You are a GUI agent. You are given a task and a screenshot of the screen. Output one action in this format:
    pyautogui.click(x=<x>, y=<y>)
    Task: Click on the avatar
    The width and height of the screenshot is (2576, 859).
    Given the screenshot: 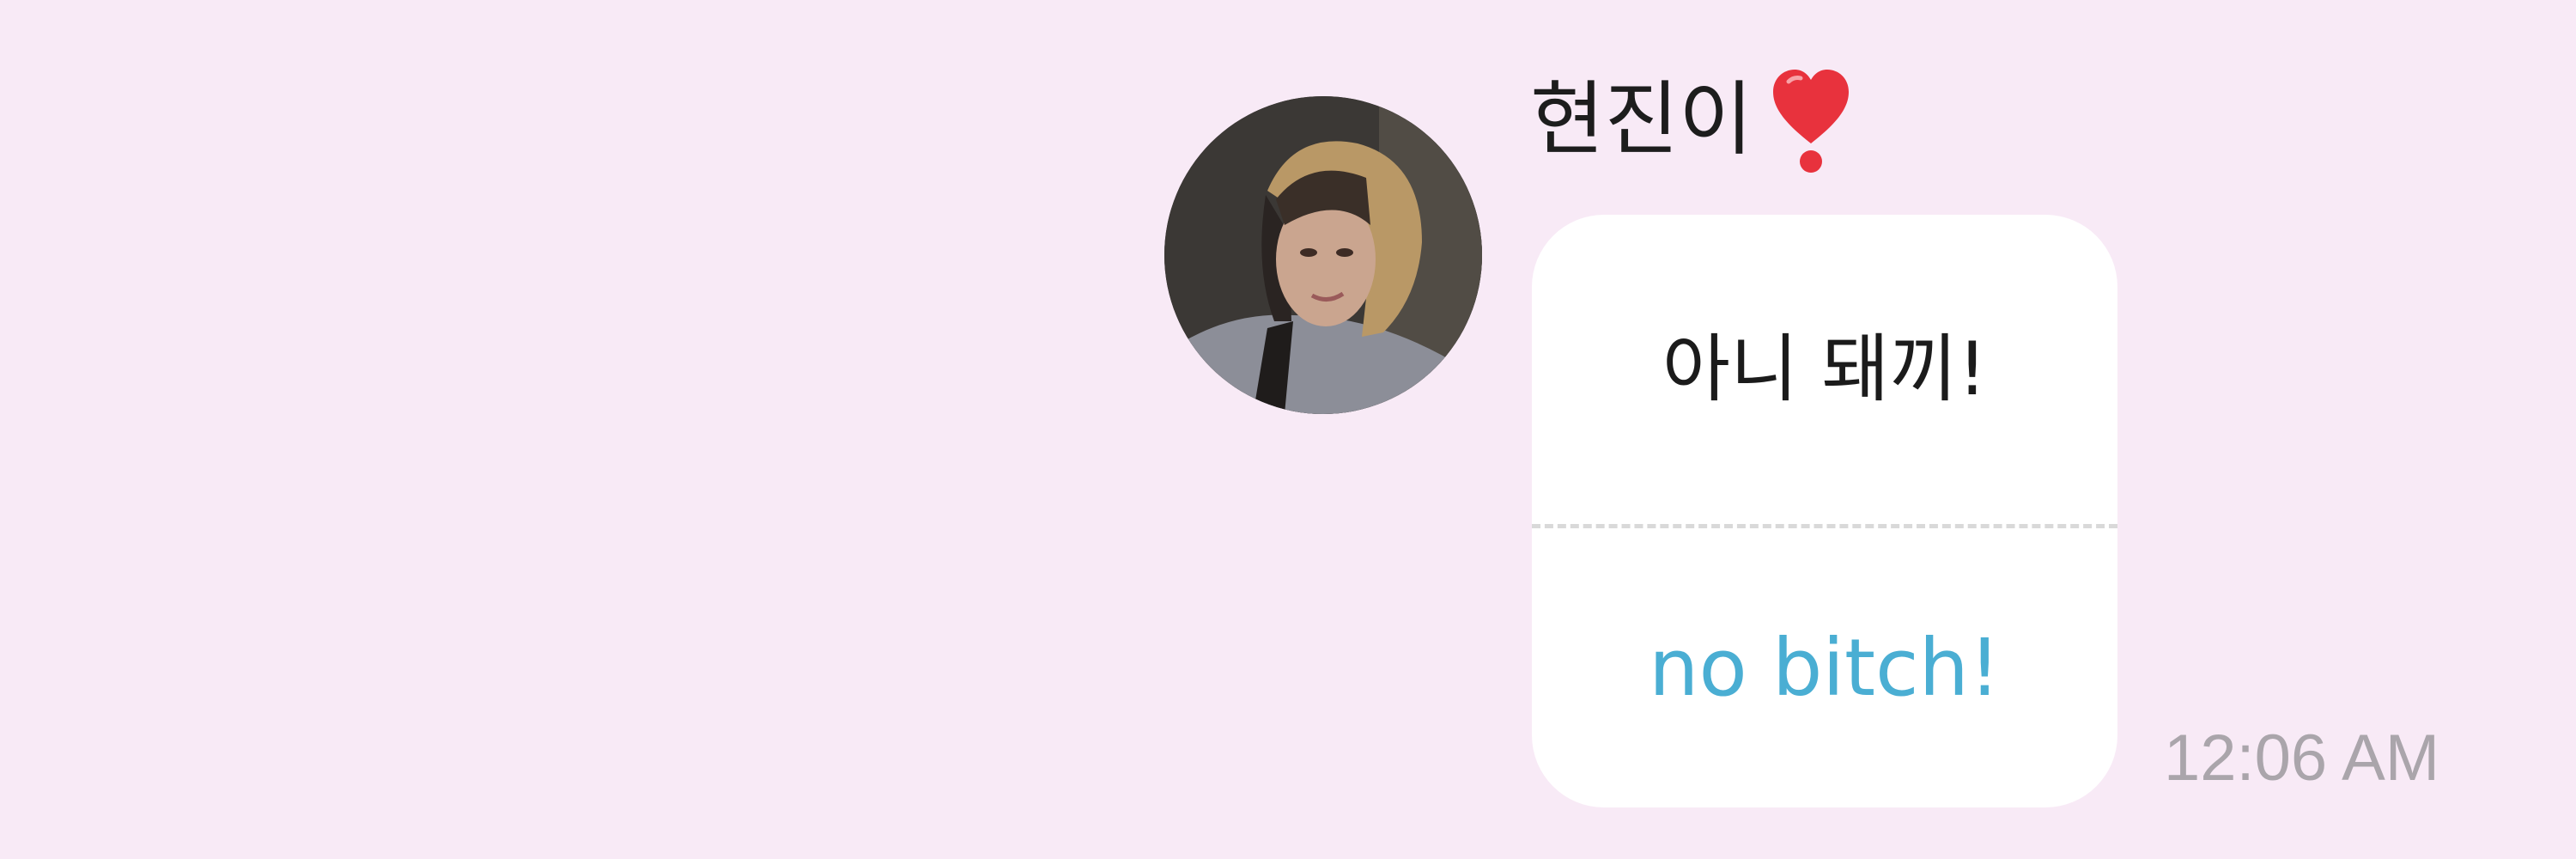 What is the action you would take?
    pyautogui.click(x=1323, y=255)
    